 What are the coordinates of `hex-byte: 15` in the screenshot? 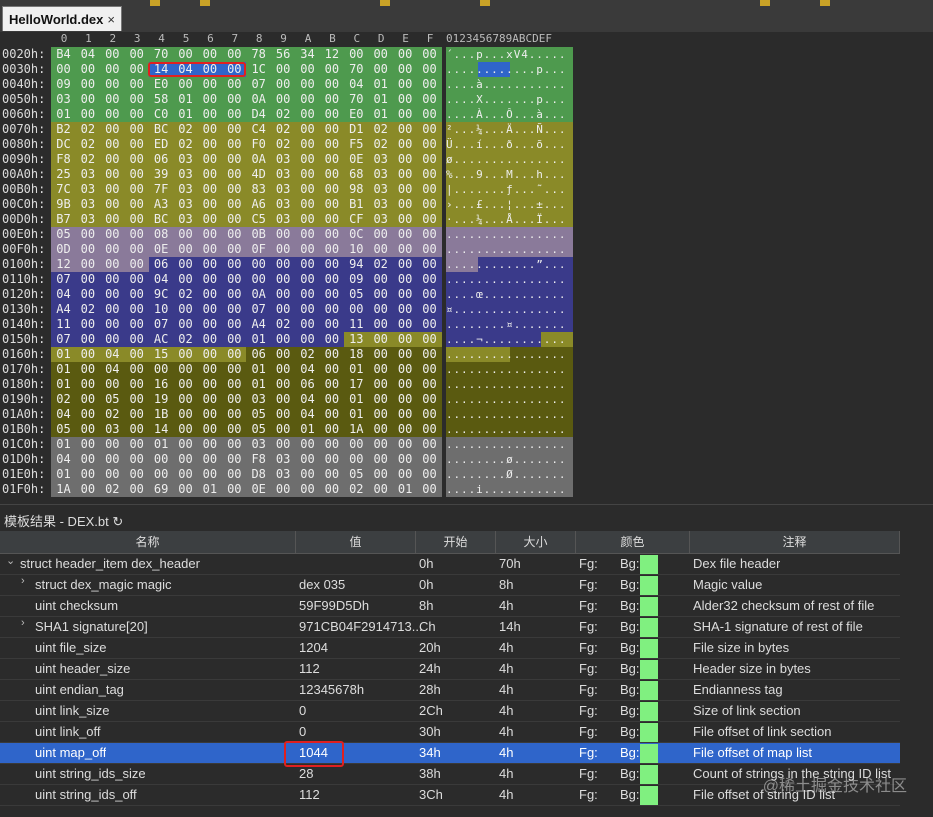 It's located at (161, 354).